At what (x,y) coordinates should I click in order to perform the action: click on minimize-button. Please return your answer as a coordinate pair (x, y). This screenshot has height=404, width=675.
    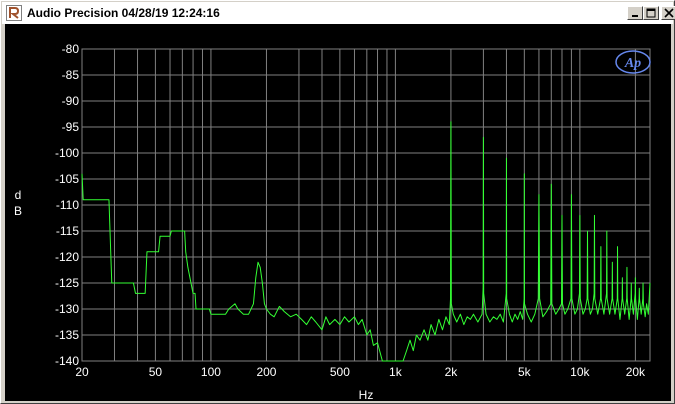
    Looking at the image, I should click on (635, 13).